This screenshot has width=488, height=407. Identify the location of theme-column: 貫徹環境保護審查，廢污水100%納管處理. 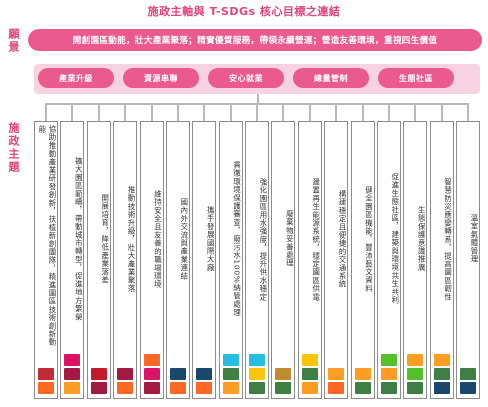
(230, 260).